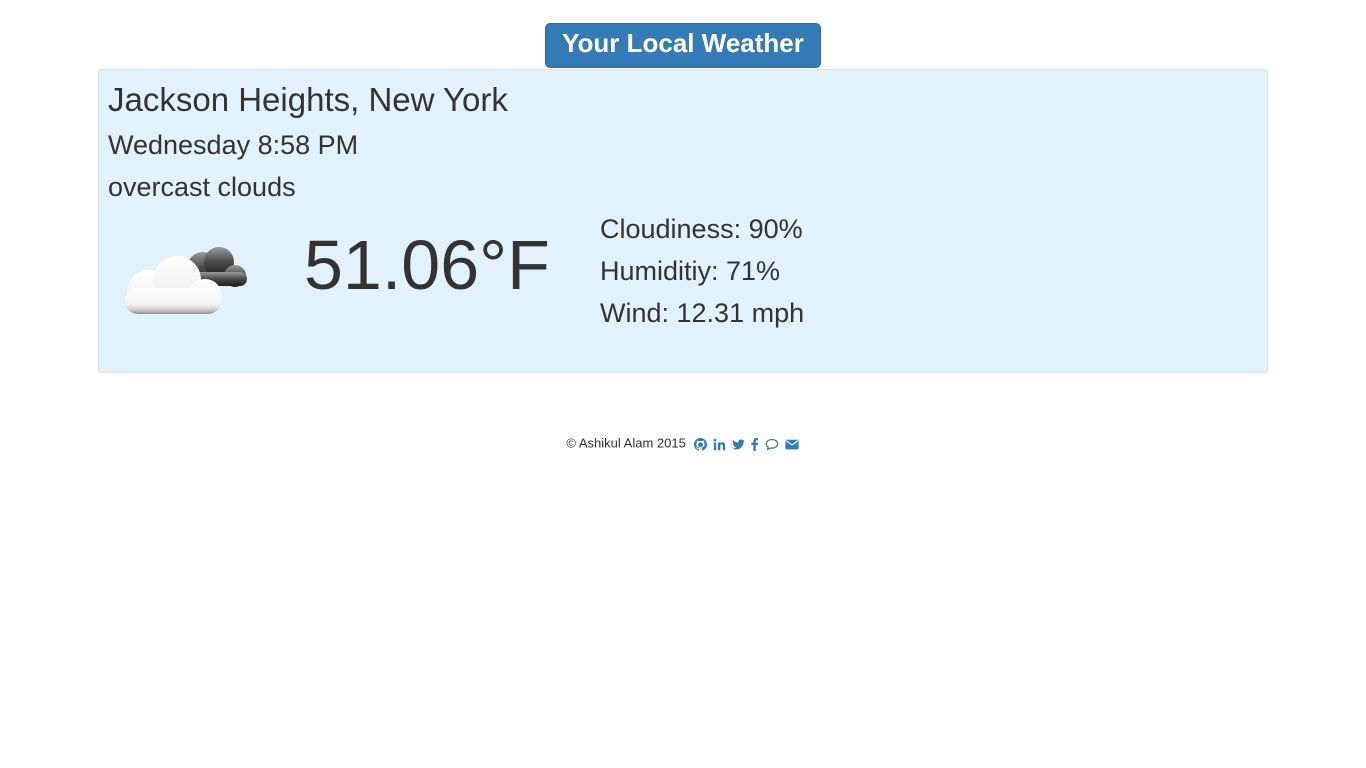  Describe the element at coordinates (738, 444) in the screenshot. I see `twitter-icon` at that location.